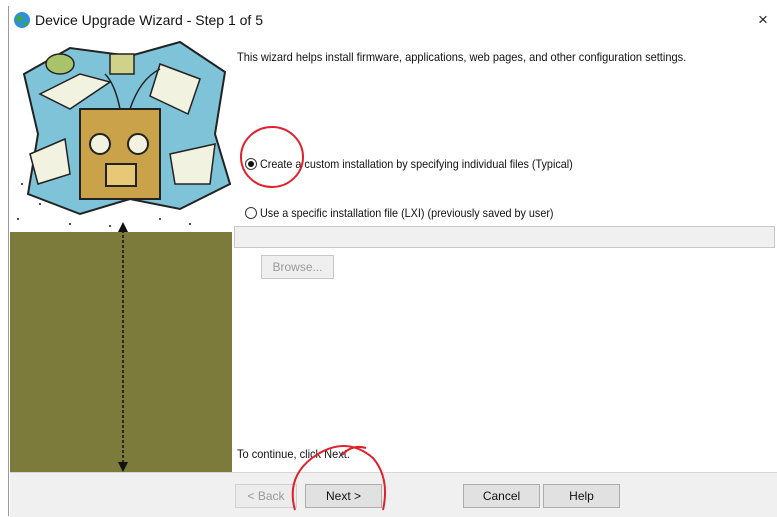  I want to click on close-icon: ×, so click(762, 20).